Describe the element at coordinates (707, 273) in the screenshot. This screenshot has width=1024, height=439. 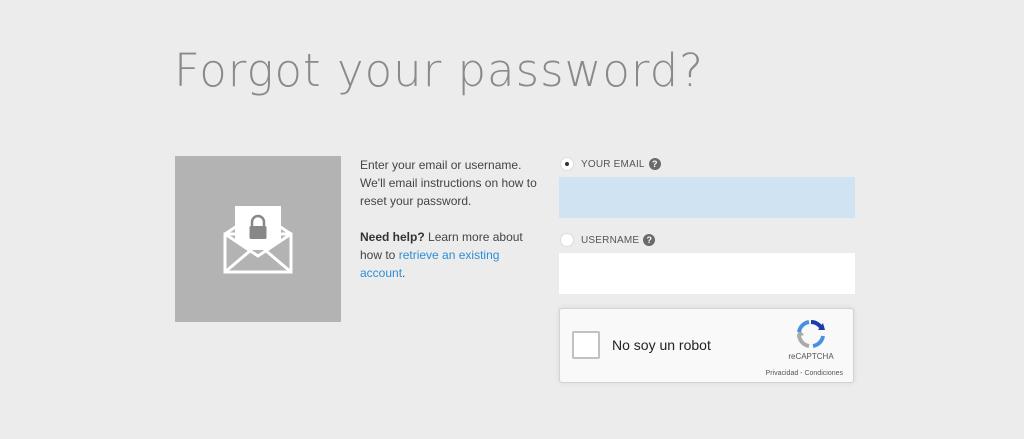
I see `username-field` at that location.